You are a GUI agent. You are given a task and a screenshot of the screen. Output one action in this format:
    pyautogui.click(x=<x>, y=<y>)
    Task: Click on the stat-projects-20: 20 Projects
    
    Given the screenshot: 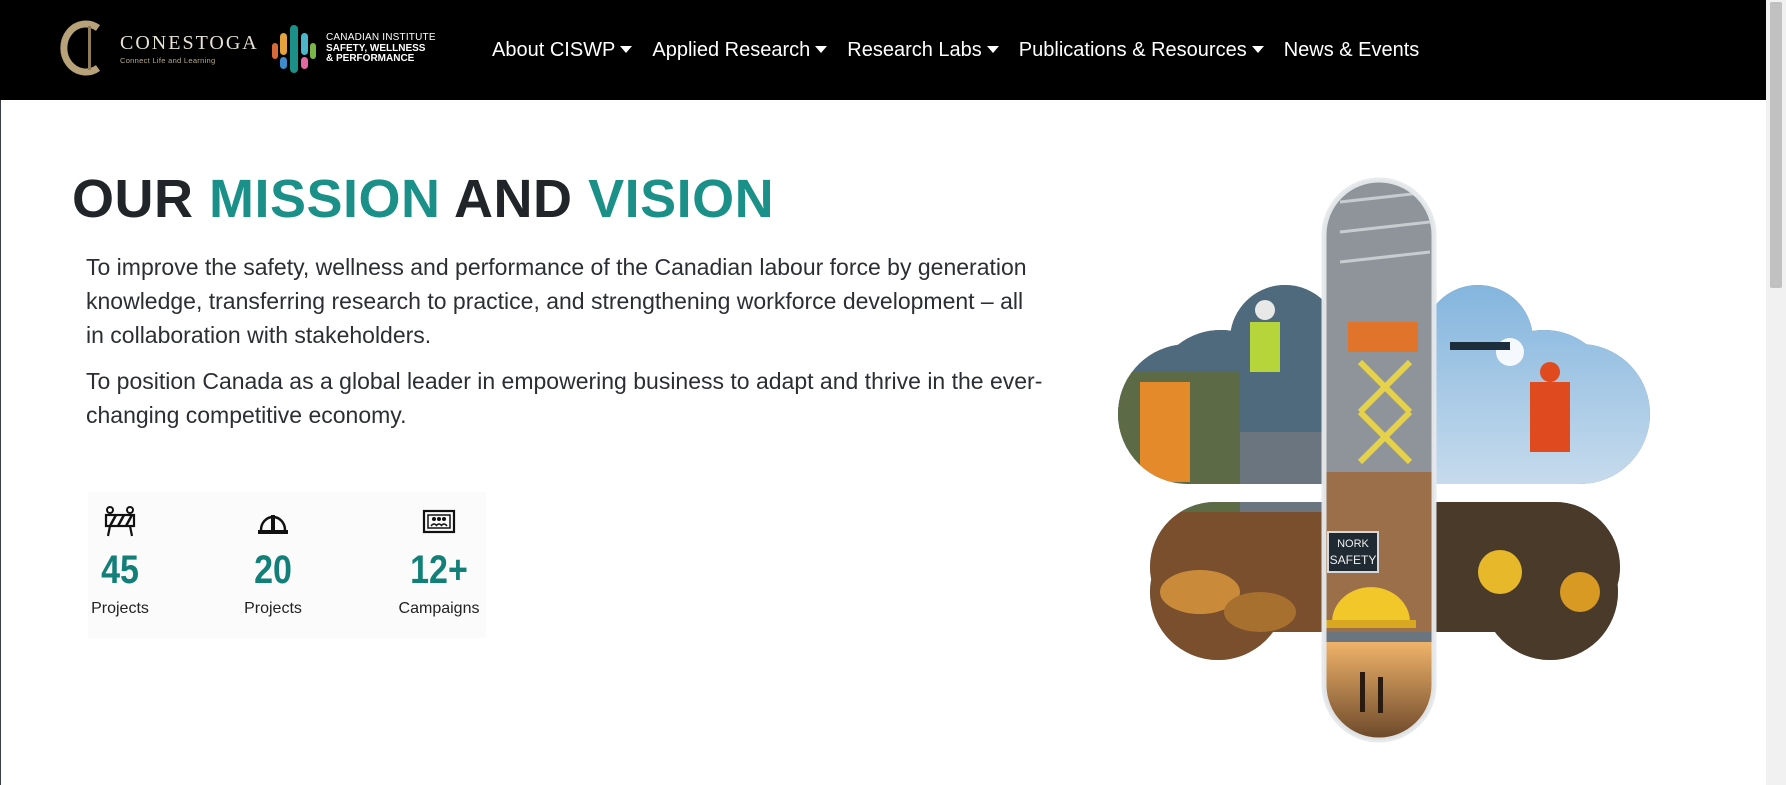 What is the action you would take?
    pyautogui.click(x=273, y=562)
    